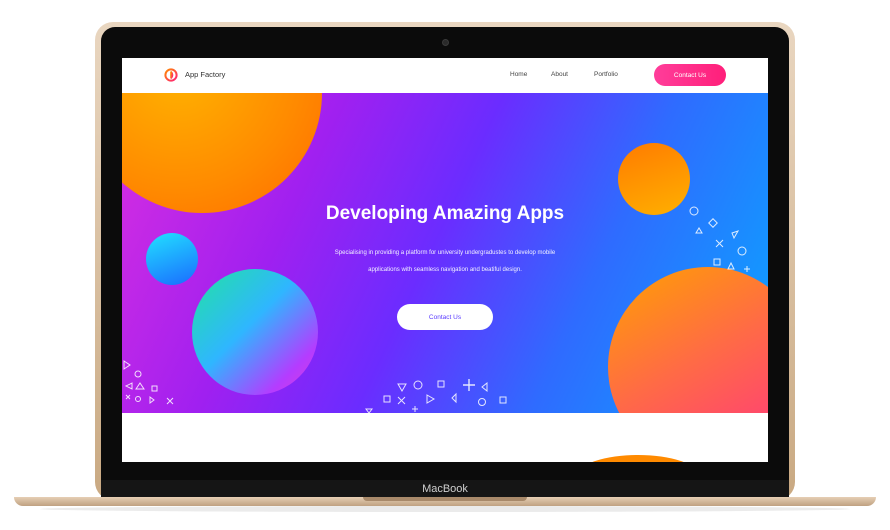 The width and height of the screenshot is (890, 530). Describe the element at coordinates (445, 437) in the screenshot. I see `next-section` at that location.